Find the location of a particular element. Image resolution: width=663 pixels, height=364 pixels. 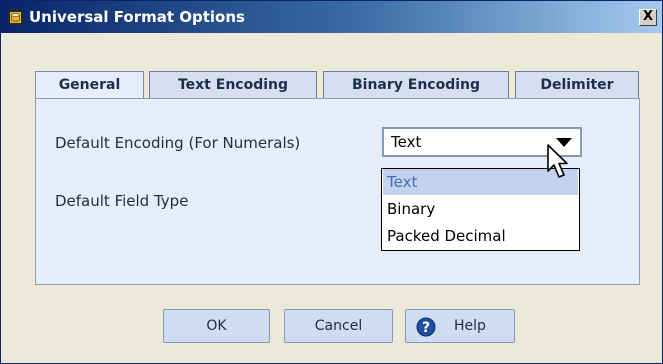

tab-binary-encoding-label: Binary Encoding is located at coordinates (416, 85).